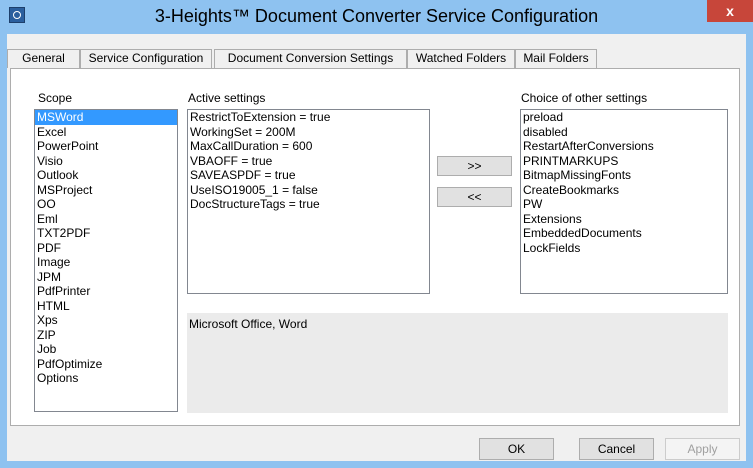 Image resolution: width=753 pixels, height=468 pixels. Describe the element at coordinates (624, 161) in the screenshot. I see `choice-setting-item: PRINTMARKUPS` at that location.